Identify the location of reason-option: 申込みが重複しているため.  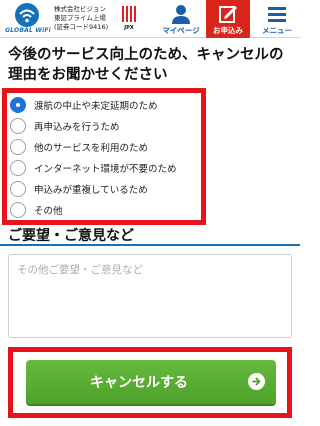
(108, 189).